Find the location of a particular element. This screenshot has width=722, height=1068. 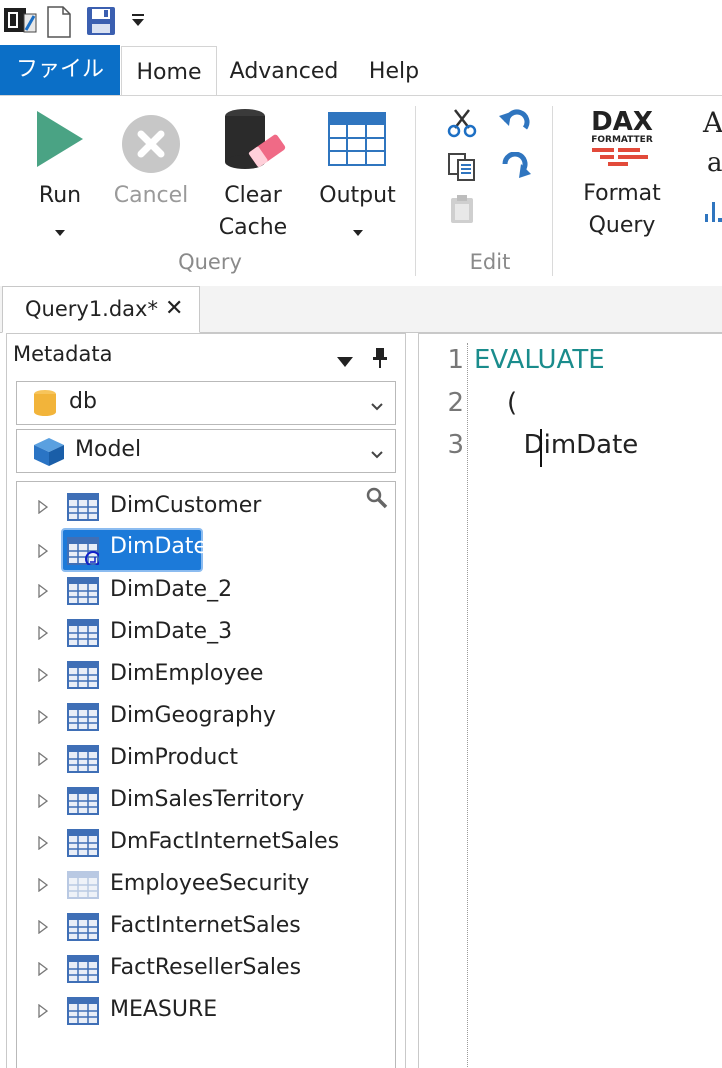

document-tab: Query1.dax* ✕ is located at coordinates (101, 309).